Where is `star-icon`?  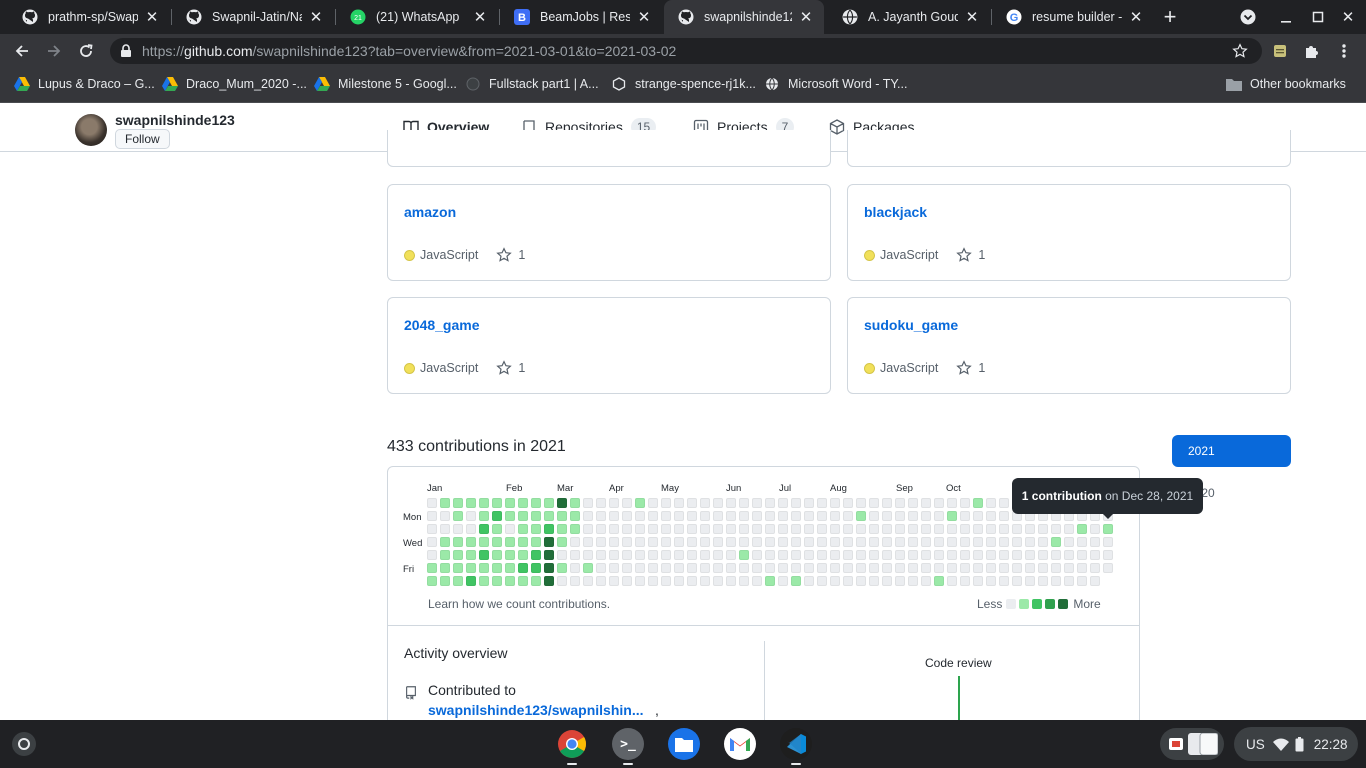
star-icon is located at coordinates (964, 255).